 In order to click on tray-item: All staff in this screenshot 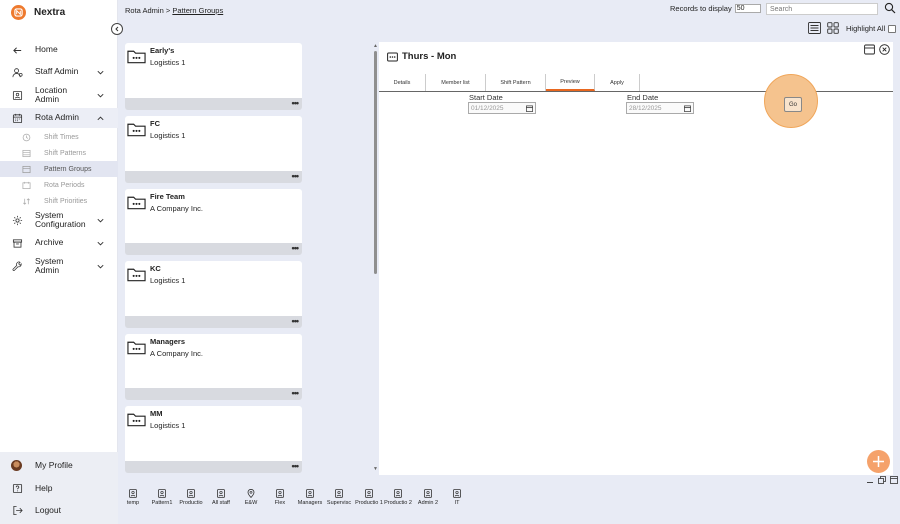, I will do `click(221, 498)`.